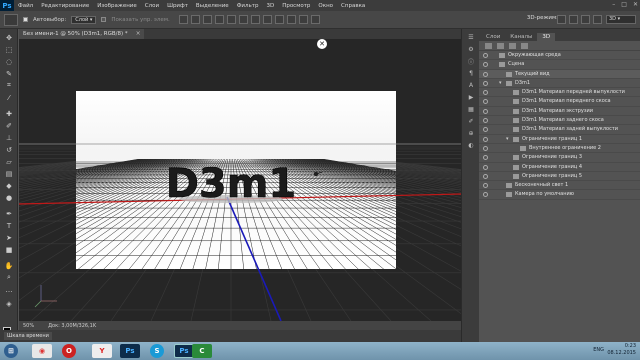  I want to click on lasso-tool-icon: ◌, so click(9, 61).